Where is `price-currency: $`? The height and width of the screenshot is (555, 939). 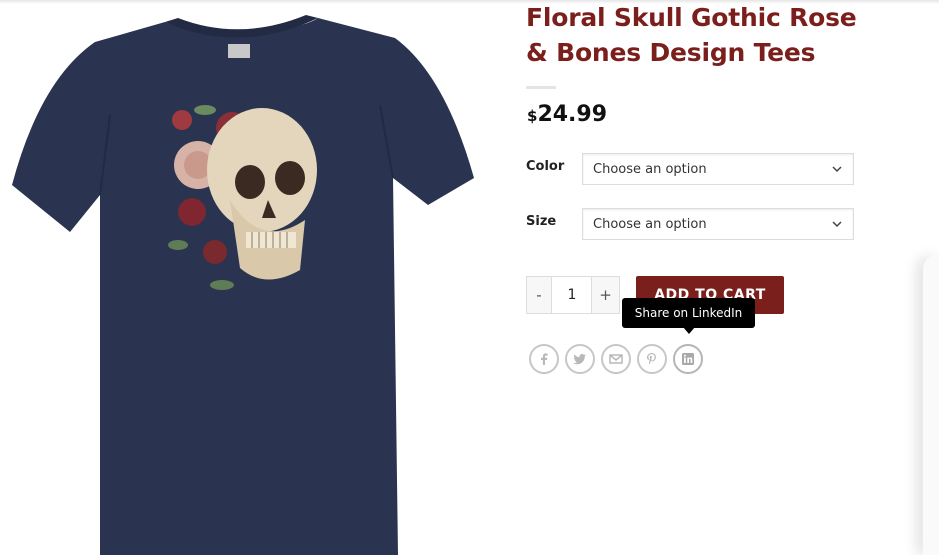
price-currency: $ is located at coordinates (532, 116).